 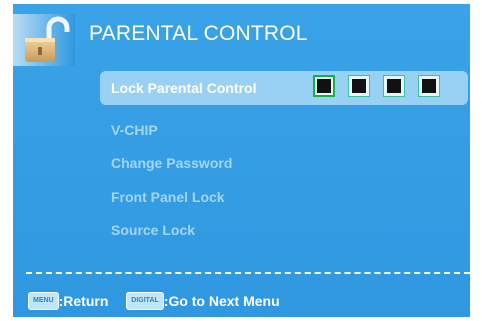 What do you see at coordinates (248, 273) in the screenshot?
I see `divider` at bounding box center [248, 273].